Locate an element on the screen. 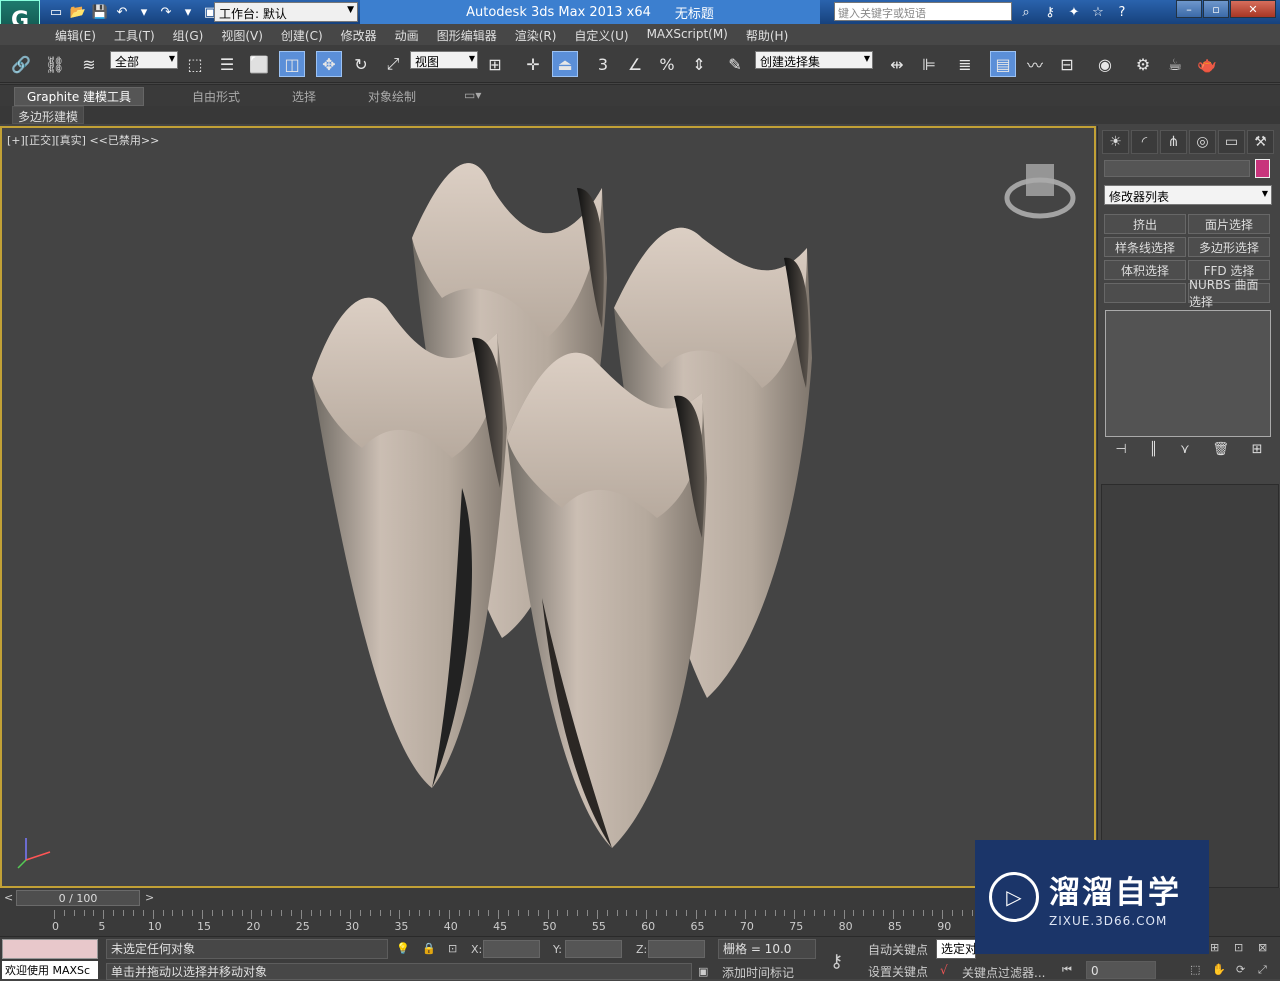 The height and width of the screenshot is (981, 1280). pan-icon: ✋ is located at coordinates (1219, 969).